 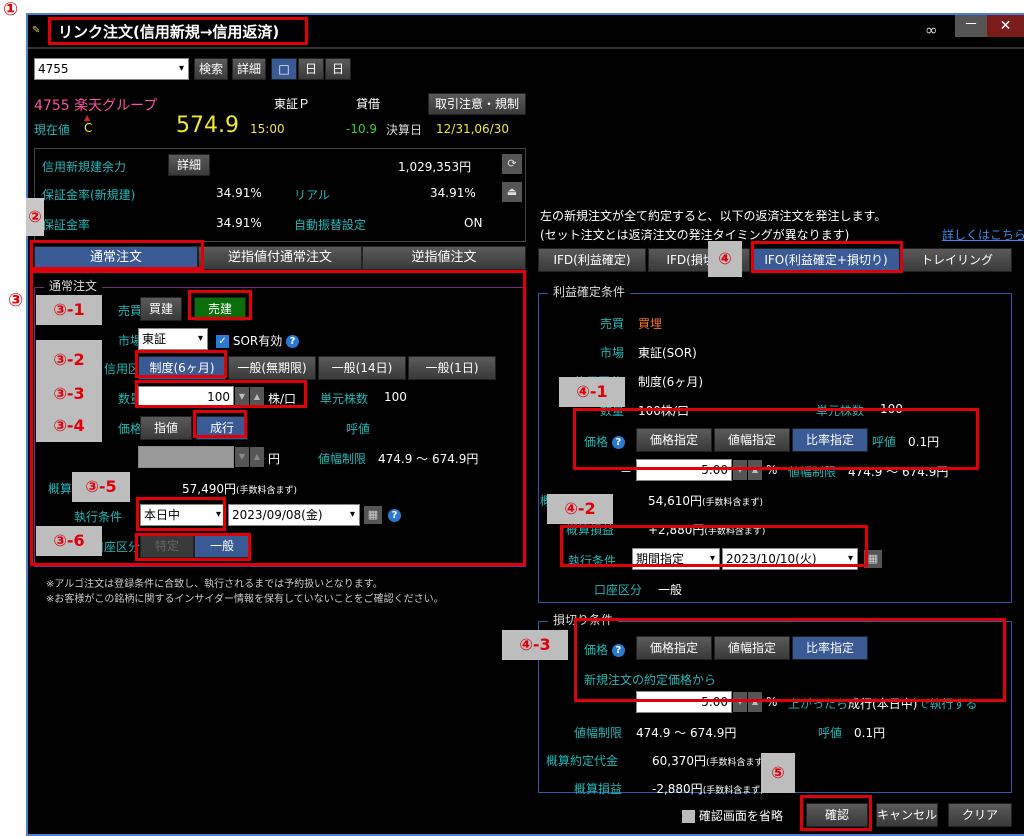 I want to click on profit-exec-select: 期間指定, so click(x=676, y=559).